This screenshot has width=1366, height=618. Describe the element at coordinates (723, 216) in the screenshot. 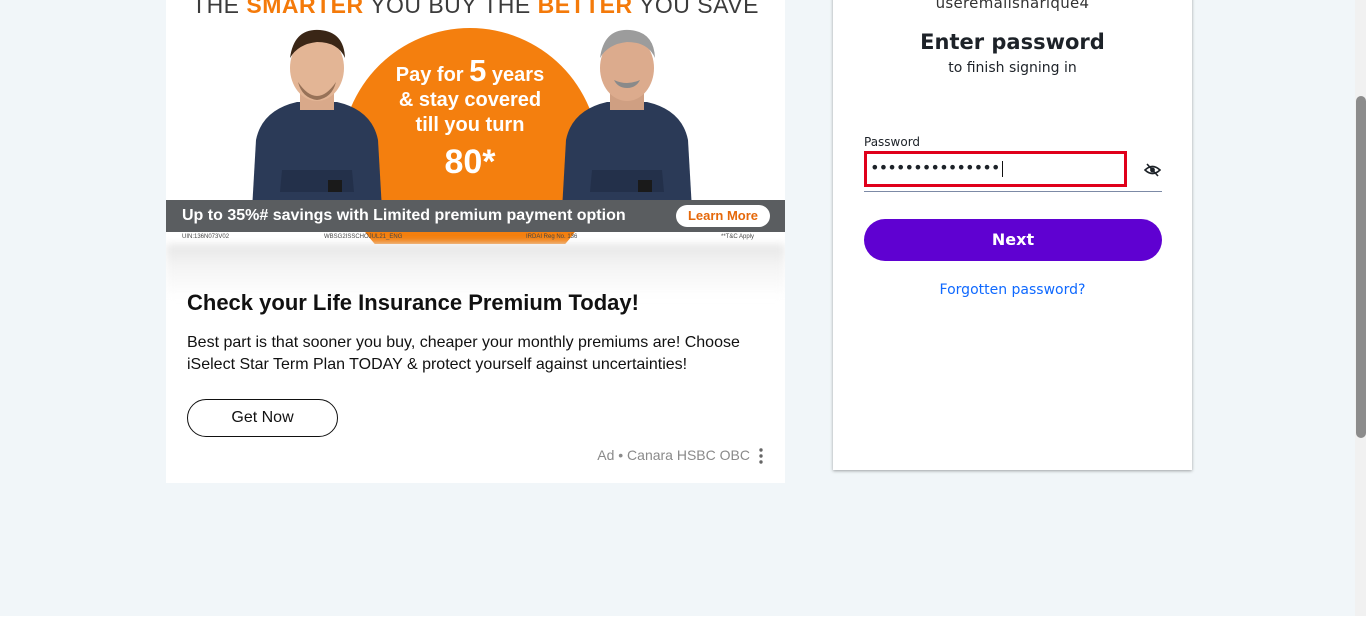

I see `learn-more-button: Learn More` at that location.